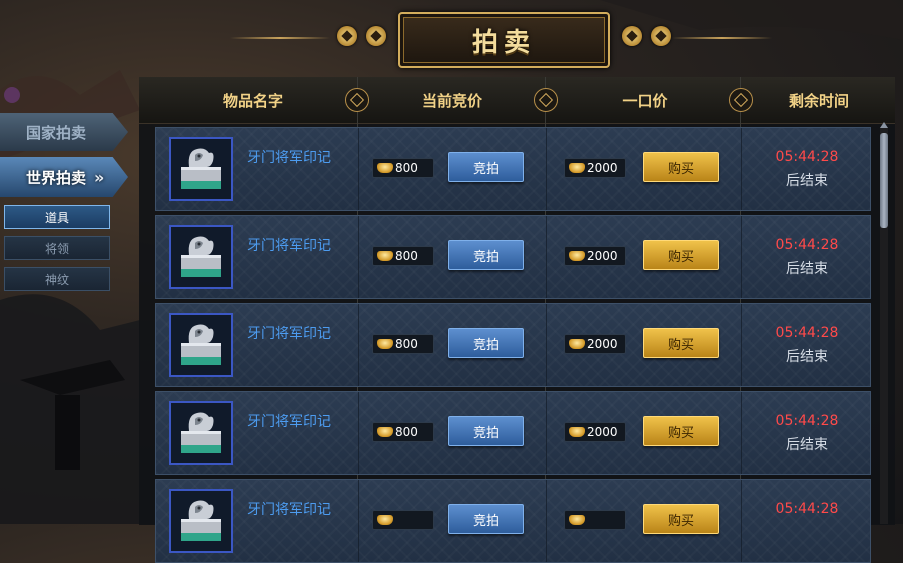  I want to click on current-bid-value, so click(403, 520).